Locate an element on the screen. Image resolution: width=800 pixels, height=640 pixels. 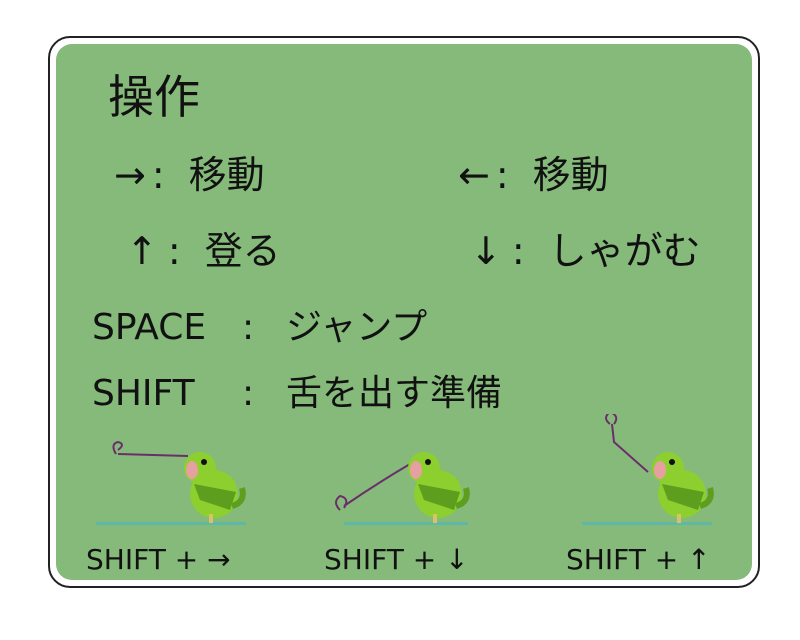
demo-tongue-down is located at coordinates (402, 488).